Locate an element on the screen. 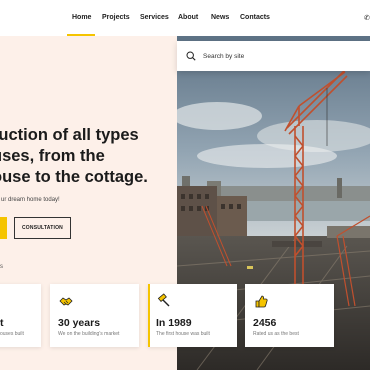 The image size is (370, 370). stat-card-rating: 2456 Rated us as the best is located at coordinates (289, 315).